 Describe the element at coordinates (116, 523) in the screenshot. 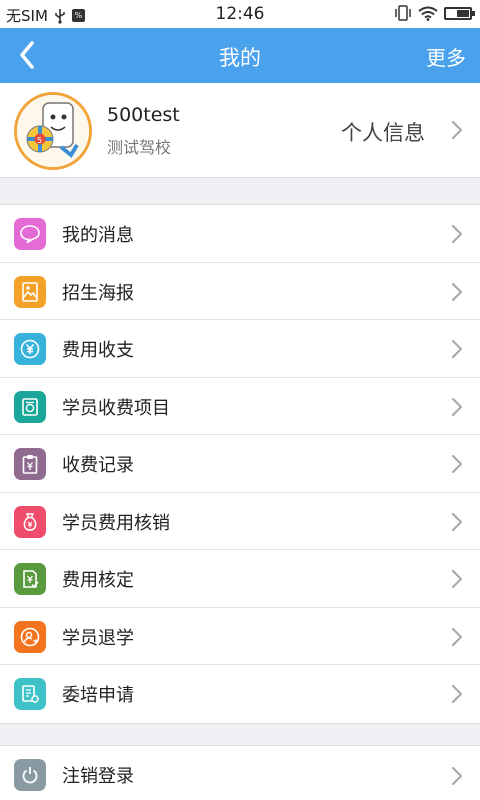

I see `menu-item-label: 学员费用核销` at that location.